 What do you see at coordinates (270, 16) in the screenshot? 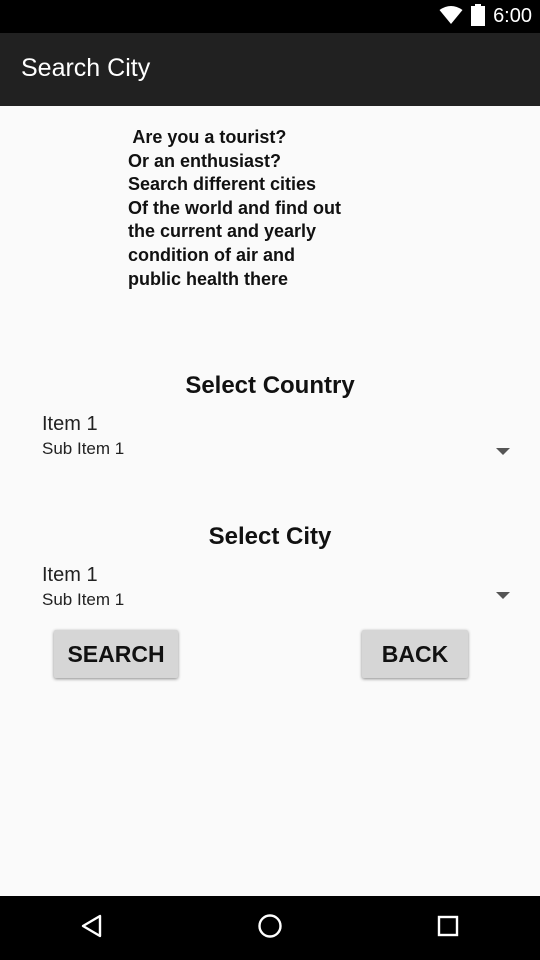
I see `status-bar: 6:00` at bounding box center [270, 16].